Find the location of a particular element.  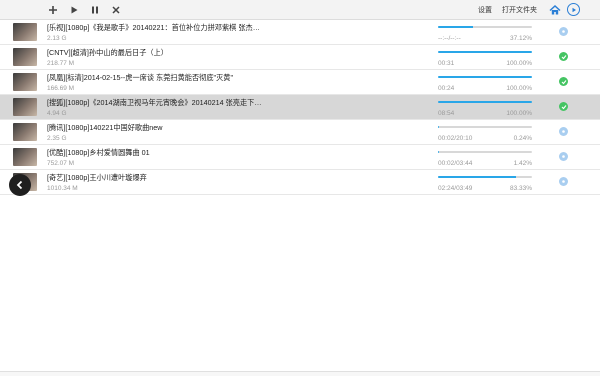

time-readout: 00:02/03:44 is located at coordinates (455, 163).